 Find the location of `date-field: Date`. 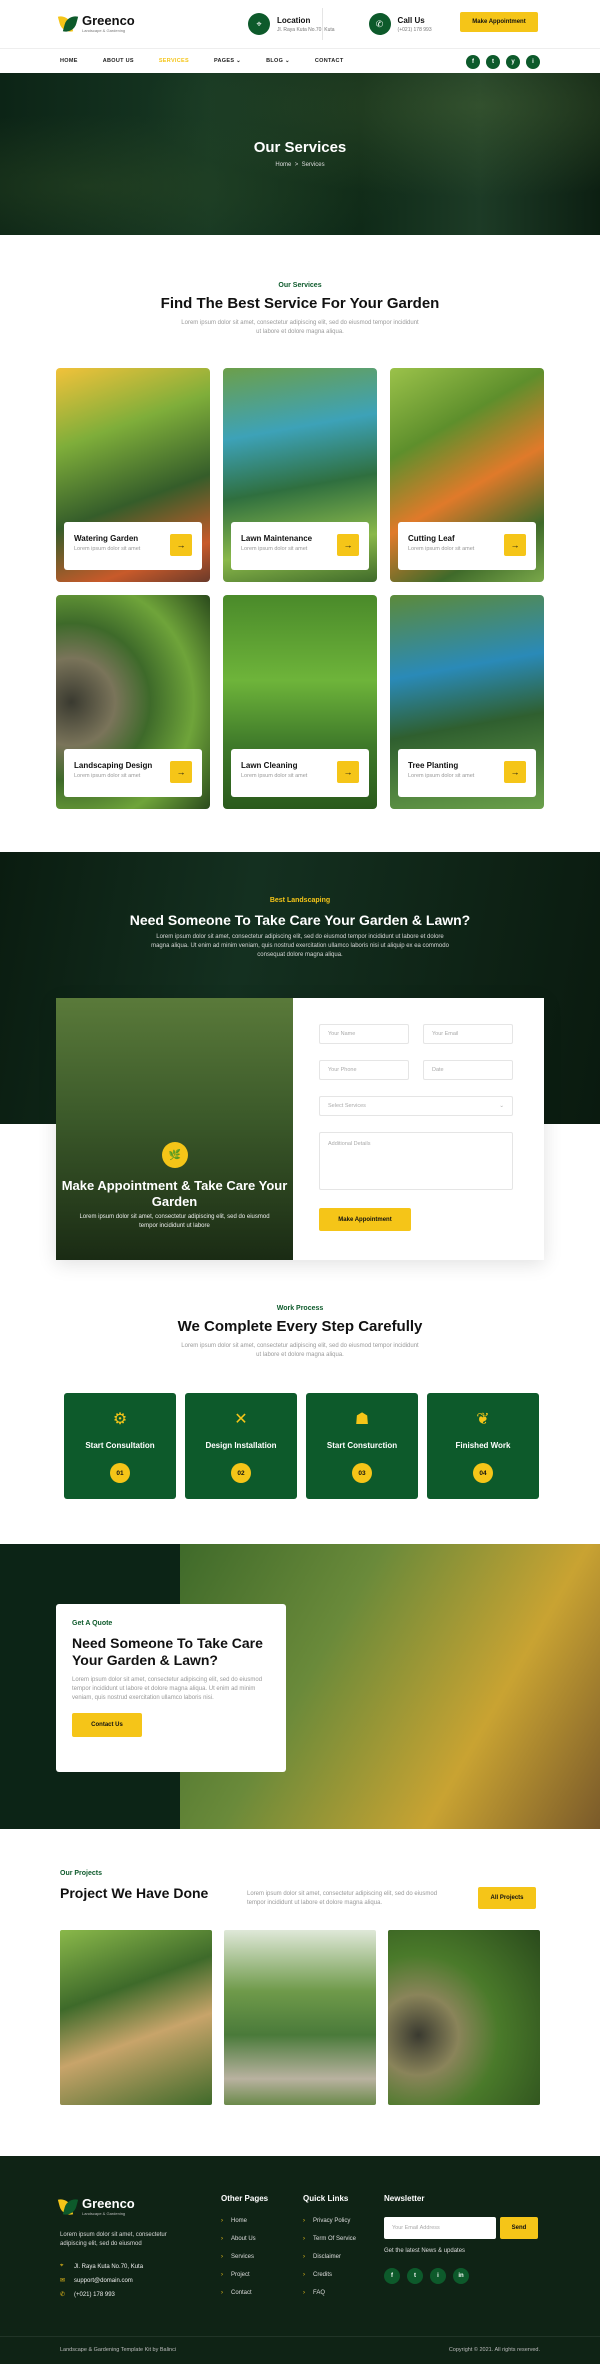

date-field: Date is located at coordinates (468, 1070).